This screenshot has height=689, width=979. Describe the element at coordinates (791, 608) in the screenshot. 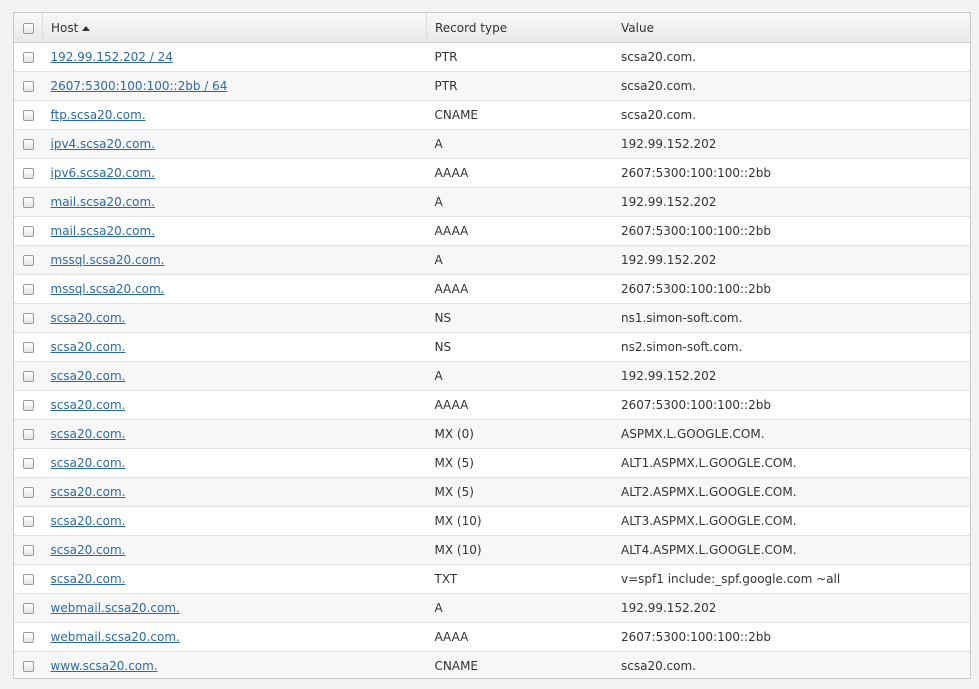

I see `value-cell: 192.99.152.202` at that location.